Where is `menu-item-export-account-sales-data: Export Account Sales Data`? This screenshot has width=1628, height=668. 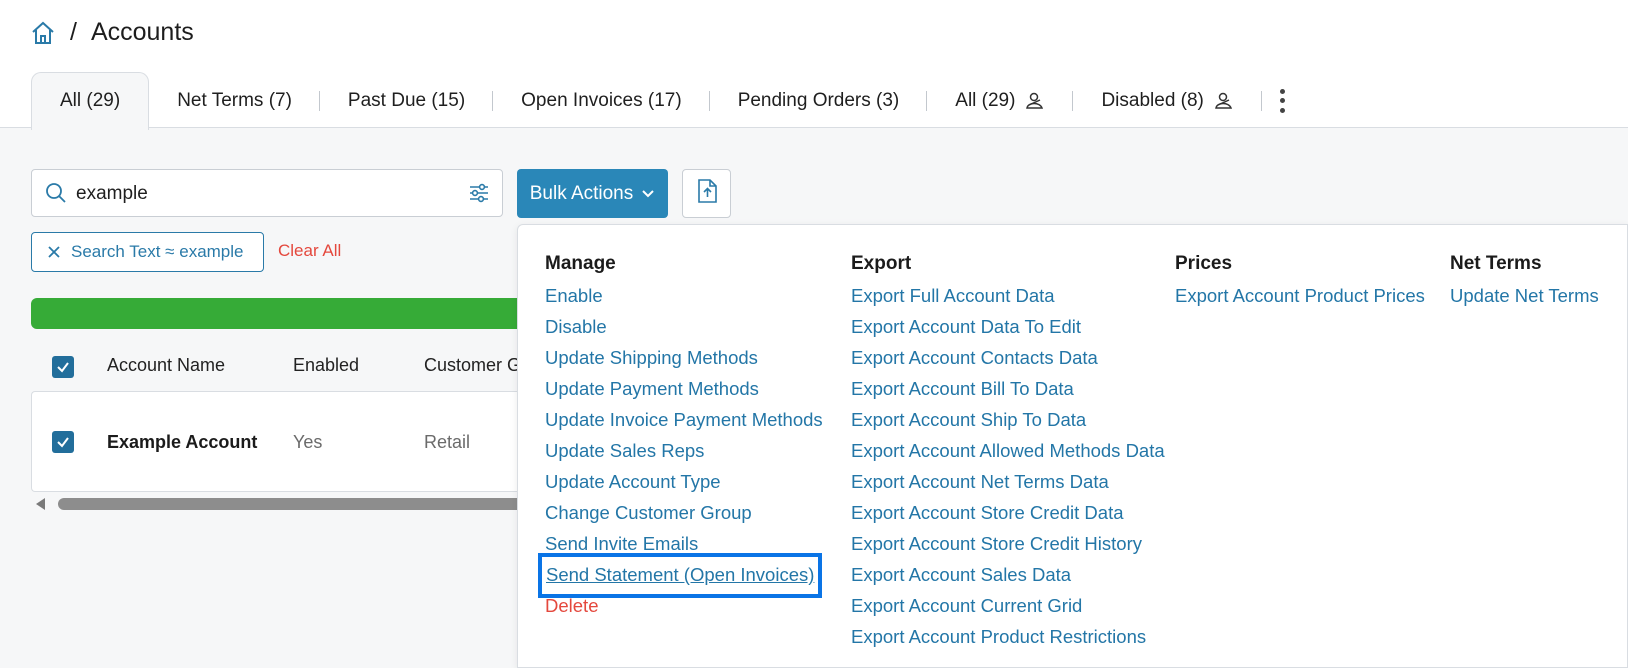
menu-item-export-account-sales-data: Export Account Sales Data is located at coordinates (1008, 575).